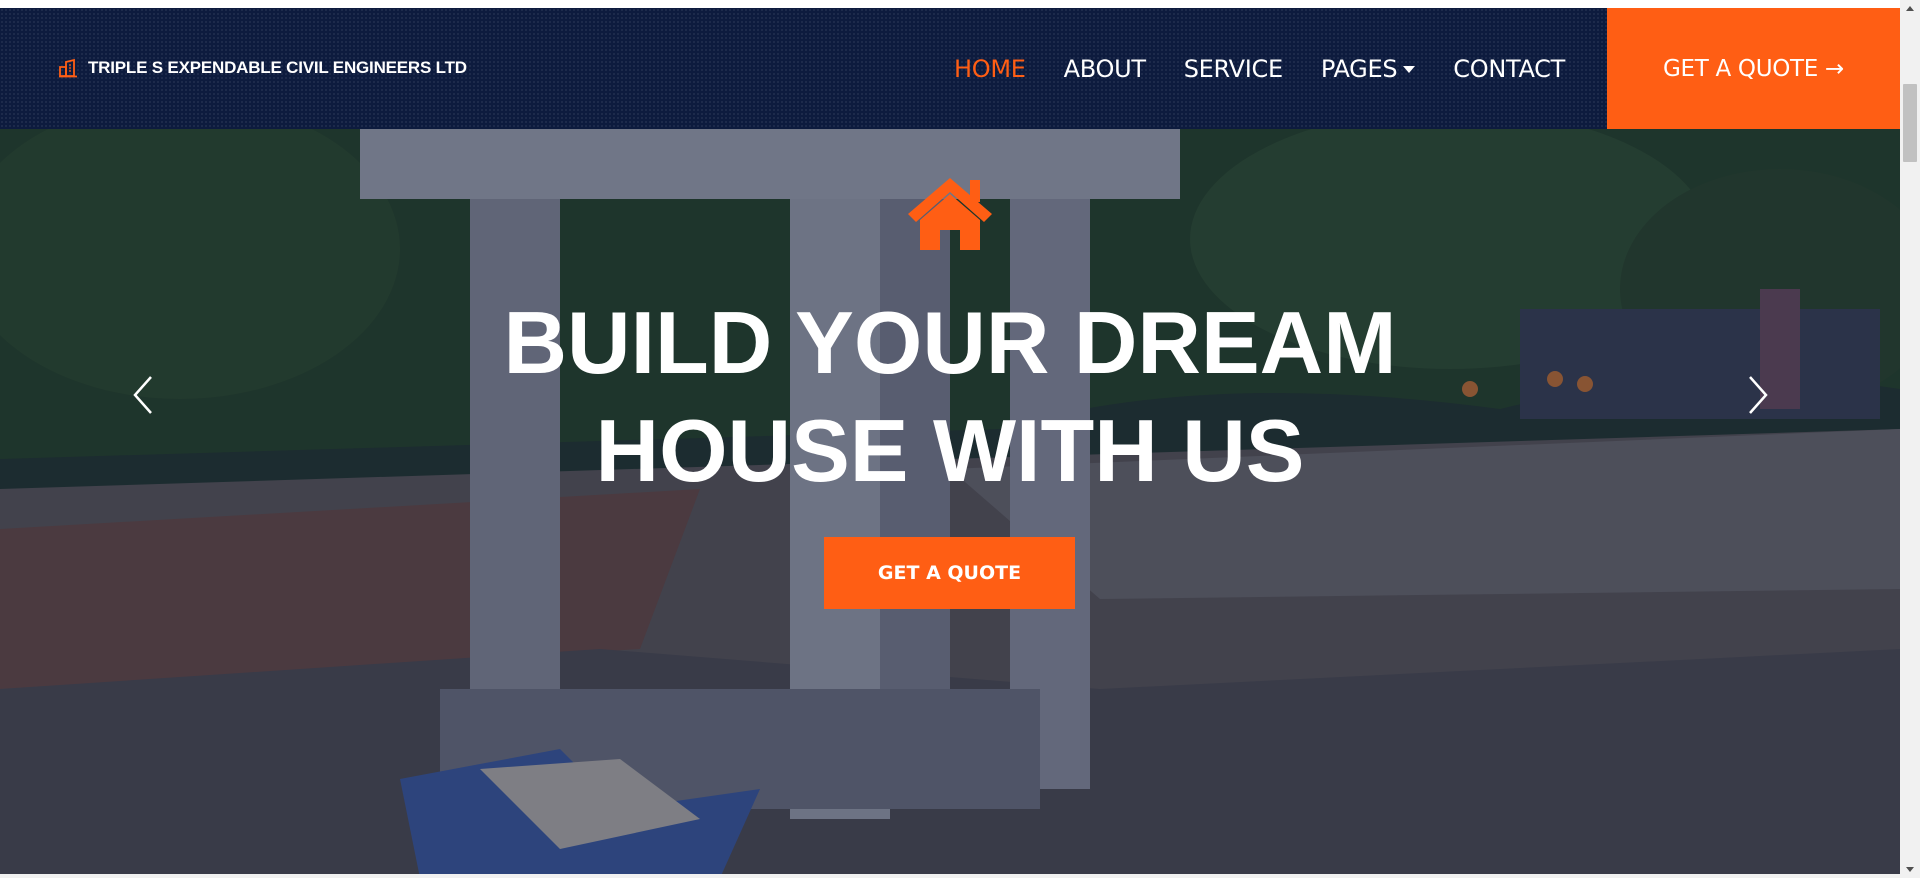  What do you see at coordinates (1910, 123) in the screenshot?
I see `scrollbar-thumb` at bounding box center [1910, 123].